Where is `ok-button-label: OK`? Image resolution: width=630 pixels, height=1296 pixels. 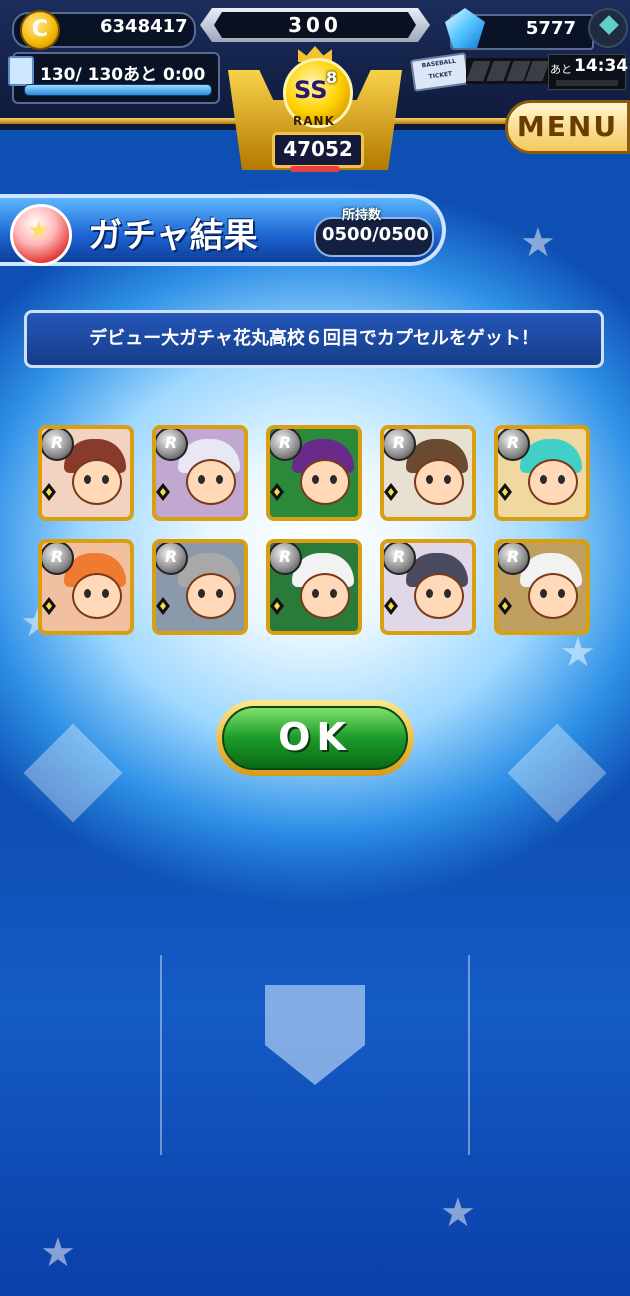 ok-button-label: OK is located at coordinates (315, 738).